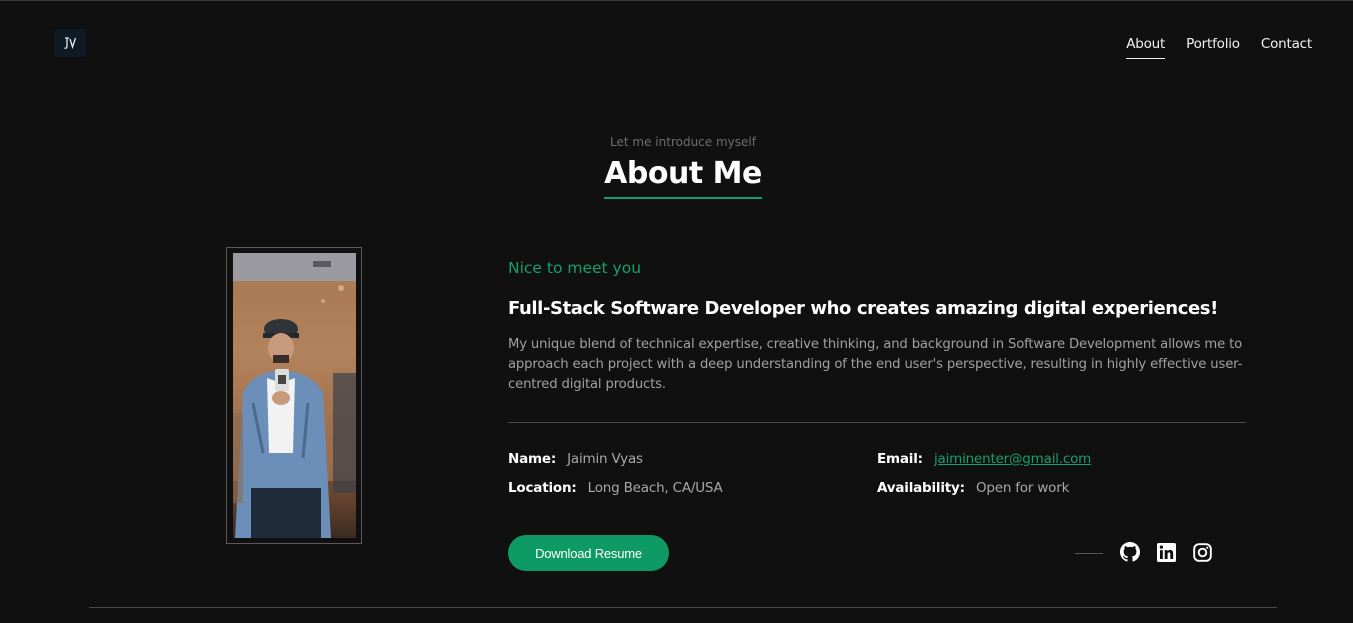 This screenshot has width=1353, height=623. I want to click on email-link: jaiminenter@gmail.com, so click(1012, 459).